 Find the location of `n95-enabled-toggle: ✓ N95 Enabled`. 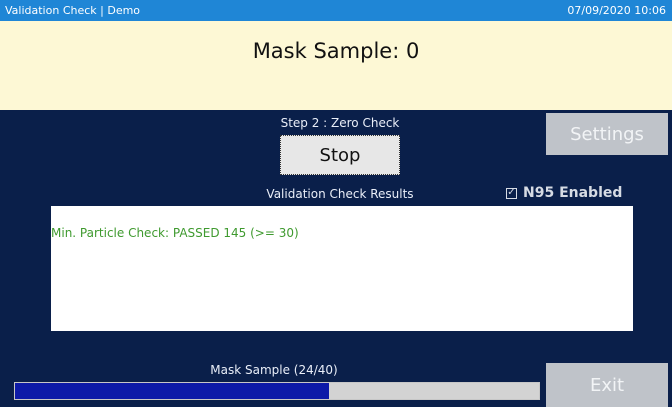

n95-enabled-toggle: ✓ N95 Enabled is located at coordinates (564, 193).